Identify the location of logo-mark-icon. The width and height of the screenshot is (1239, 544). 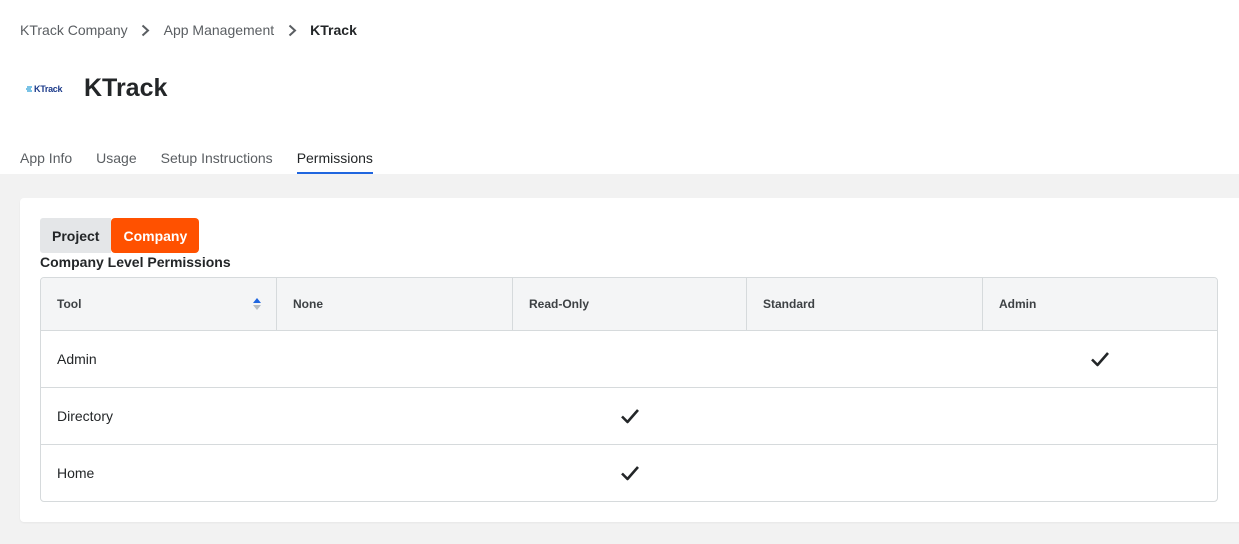
(29, 88).